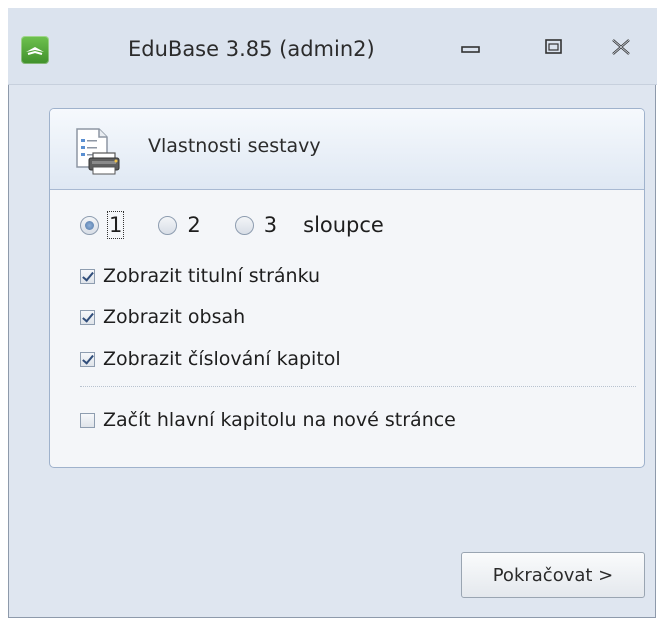  What do you see at coordinates (35, 50) in the screenshot?
I see `app-icon` at bounding box center [35, 50].